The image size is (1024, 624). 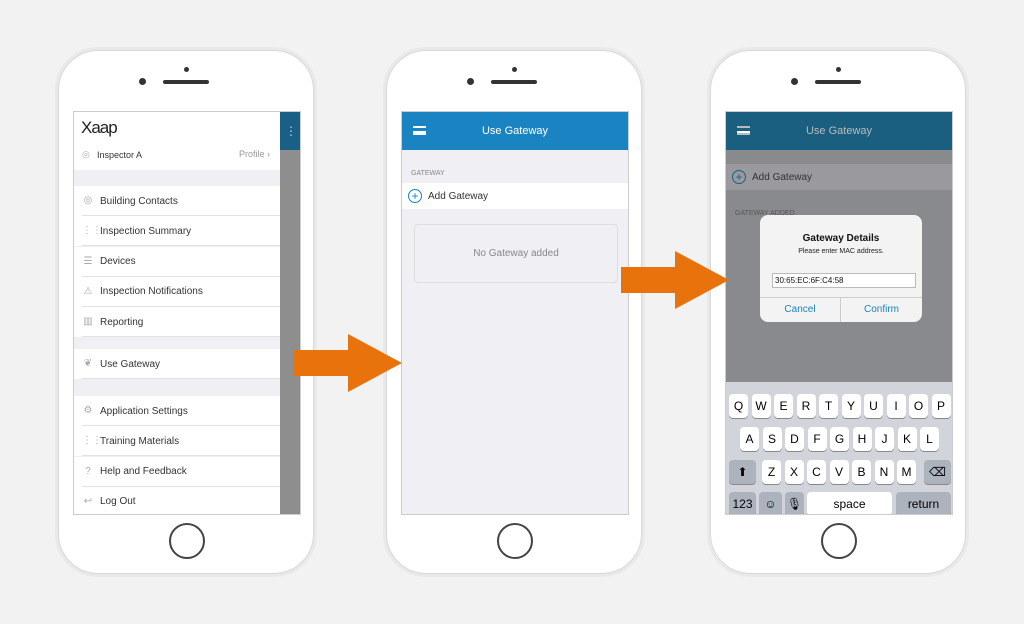 What do you see at coordinates (88, 200) in the screenshot?
I see `contacts-icon: ◎` at bounding box center [88, 200].